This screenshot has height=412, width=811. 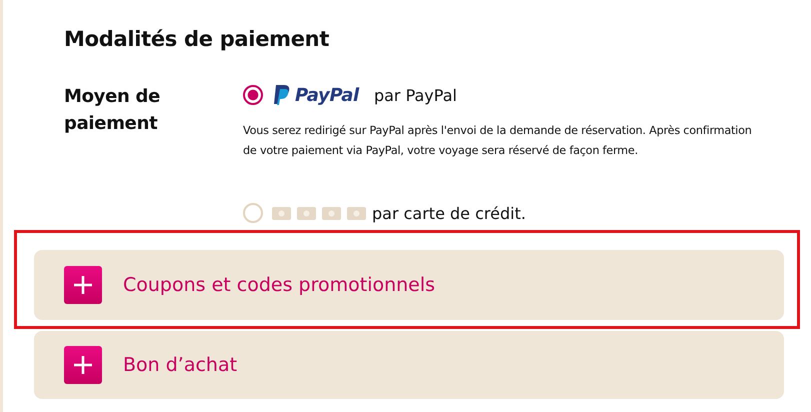 What do you see at coordinates (498, 141) in the screenshot?
I see `option-description: Vous serez redirigé sur PayPal après l'envoi de la demande de réservation. Après confirmation de votre paiement via PayPal, votre voyage sera réservé de façon ferme.` at bounding box center [498, 141].